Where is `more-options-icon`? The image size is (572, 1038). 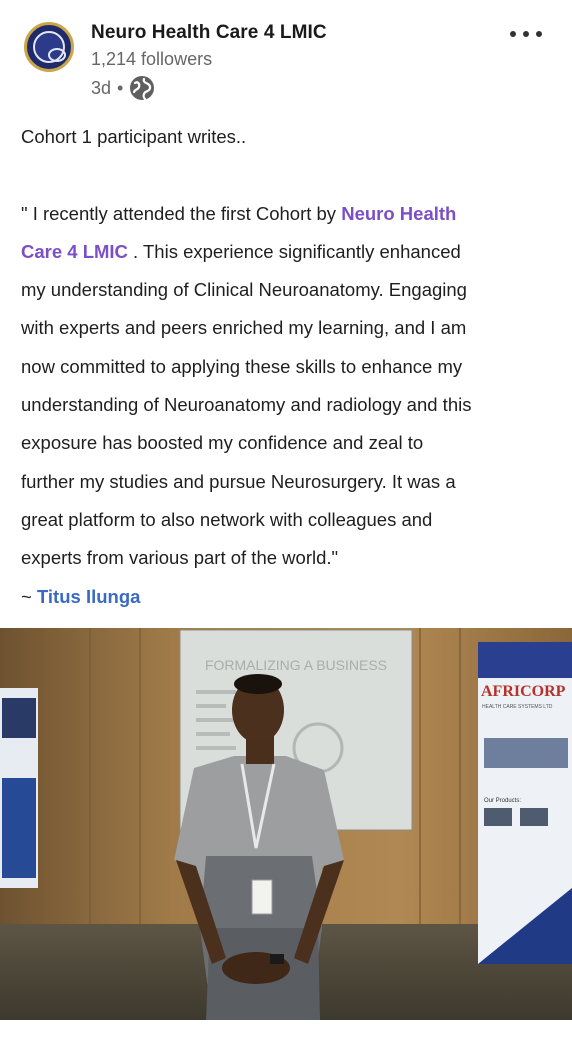 more-options-icon is located at coordinates (526, 34).